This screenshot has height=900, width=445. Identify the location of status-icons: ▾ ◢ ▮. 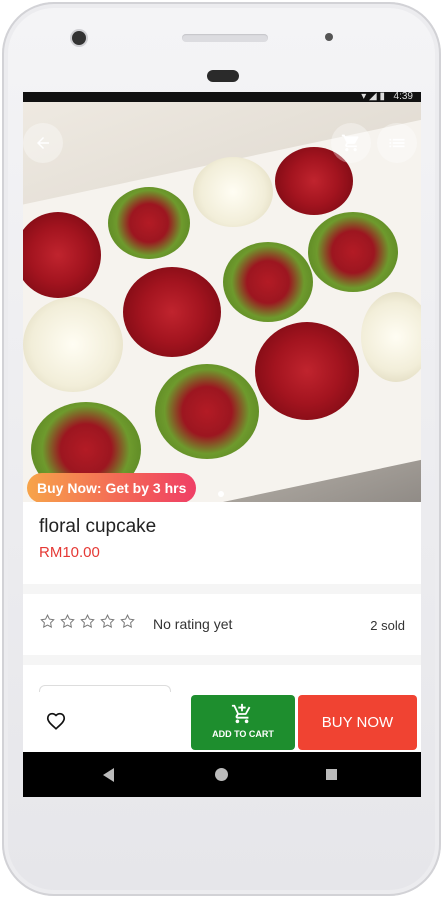
(373, 97).